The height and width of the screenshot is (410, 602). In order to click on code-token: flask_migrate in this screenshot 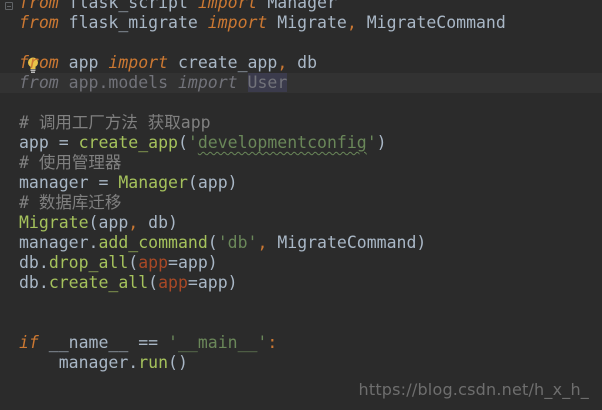, I will do `click(133, 22)`.